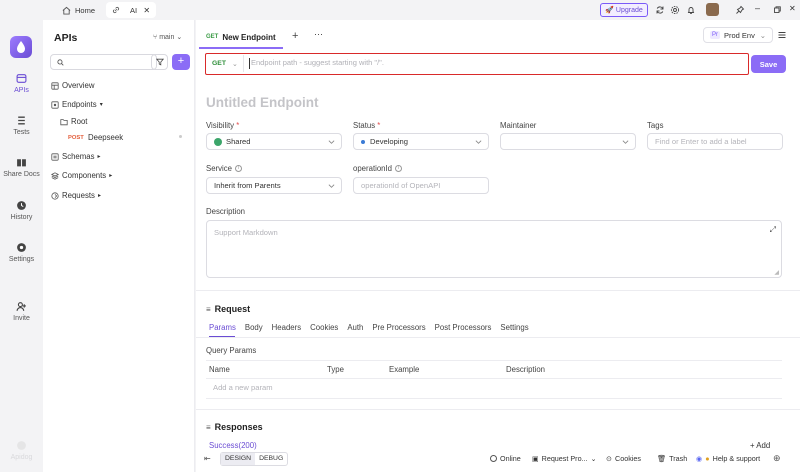 Image resolution: width=800 pixels, height=472 pixels. Describe the element at coordinates (21, 210) in the screenshot. I see `rail-item-history: History` at that location.